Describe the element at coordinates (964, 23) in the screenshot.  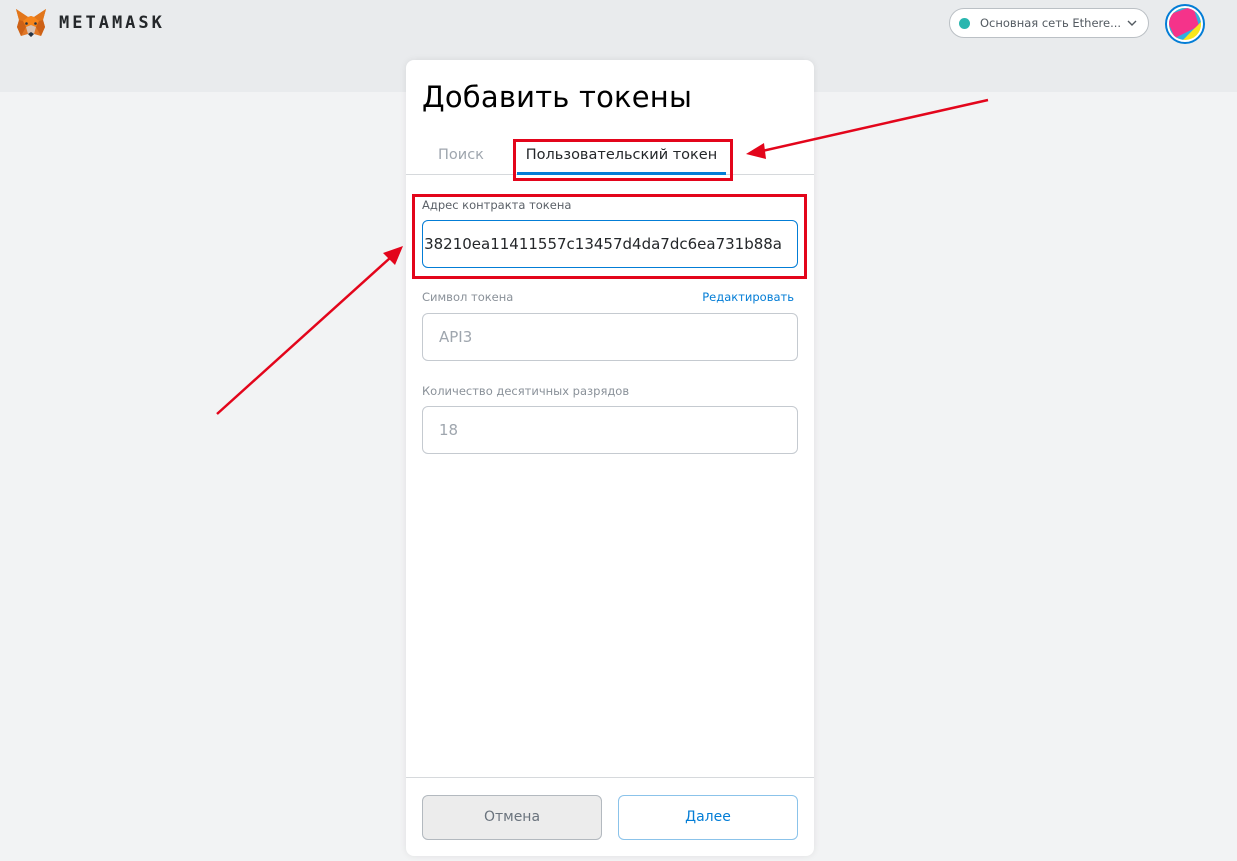
I see `network-status-dot` at that location.